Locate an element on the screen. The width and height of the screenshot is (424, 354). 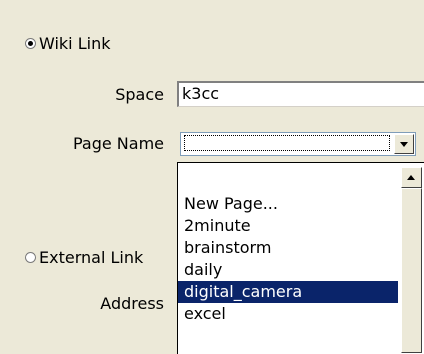
list-item-2minute: 2minute is located at coordinates (288, 226).